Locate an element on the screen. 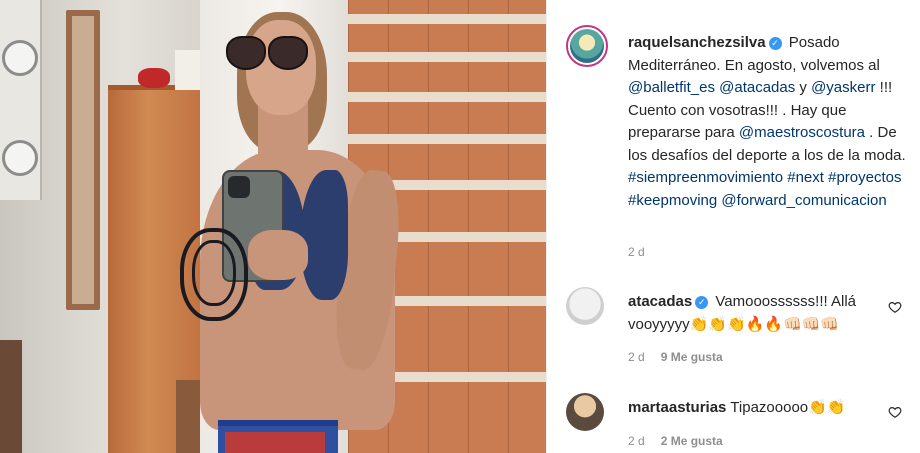 This screenshot has width=920, height=453. comment-text: Tipazooooo👏👏 is located at coordinates (788, 407).